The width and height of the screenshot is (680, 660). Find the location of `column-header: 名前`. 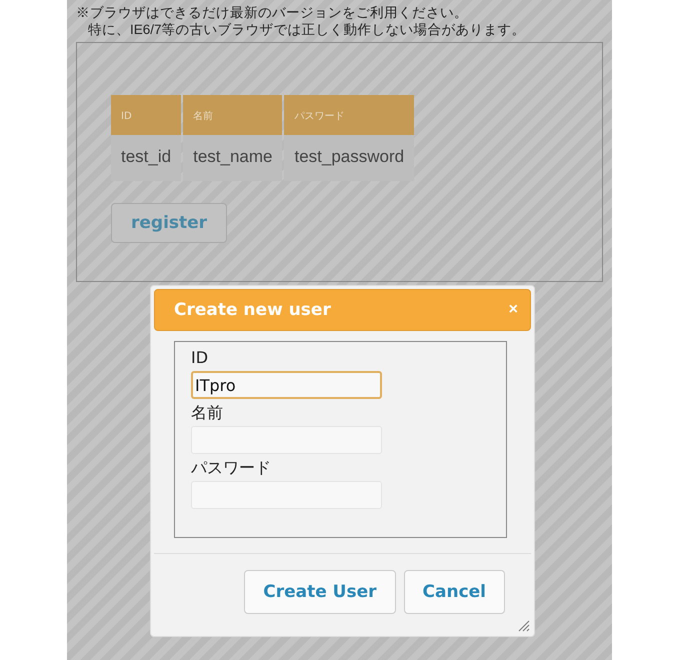

column-header: 名前 is located at coordinates (232, 115).